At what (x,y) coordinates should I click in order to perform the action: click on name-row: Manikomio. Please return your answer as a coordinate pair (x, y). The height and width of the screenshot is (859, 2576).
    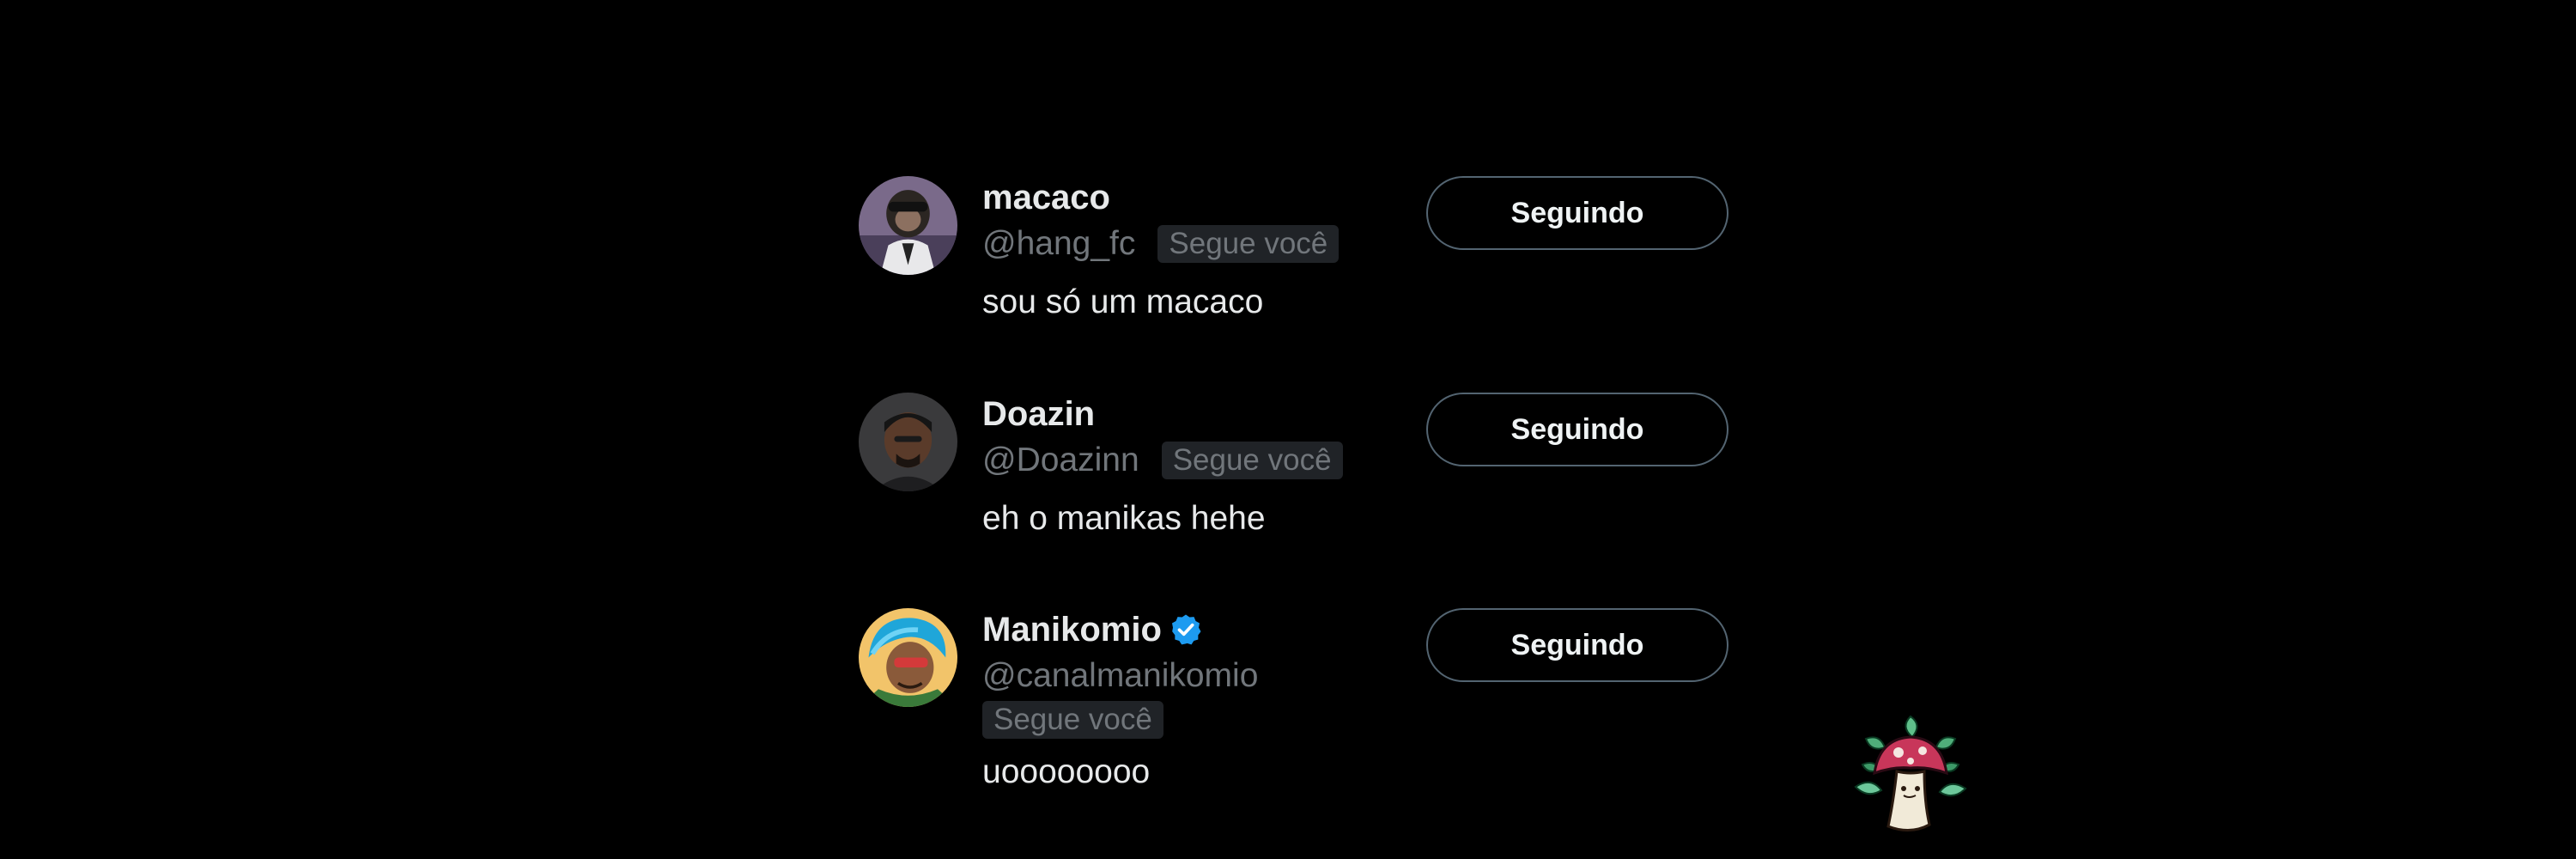
    Looking at the image, I should click on (1120, 630).